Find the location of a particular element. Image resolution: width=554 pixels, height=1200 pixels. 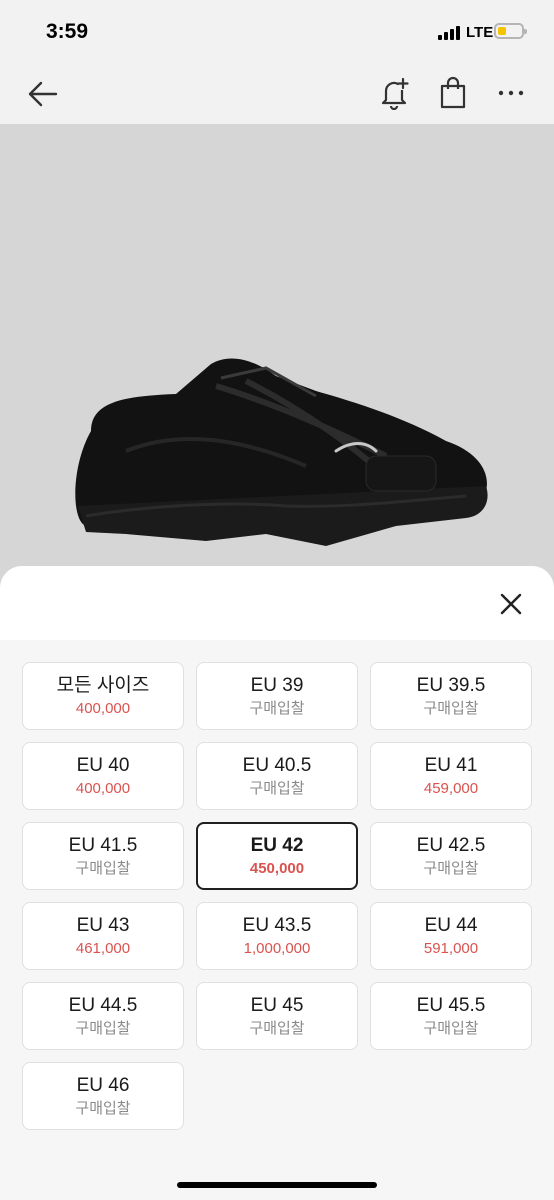

size-label: EU 46 is located at coordinates (103, 1085).